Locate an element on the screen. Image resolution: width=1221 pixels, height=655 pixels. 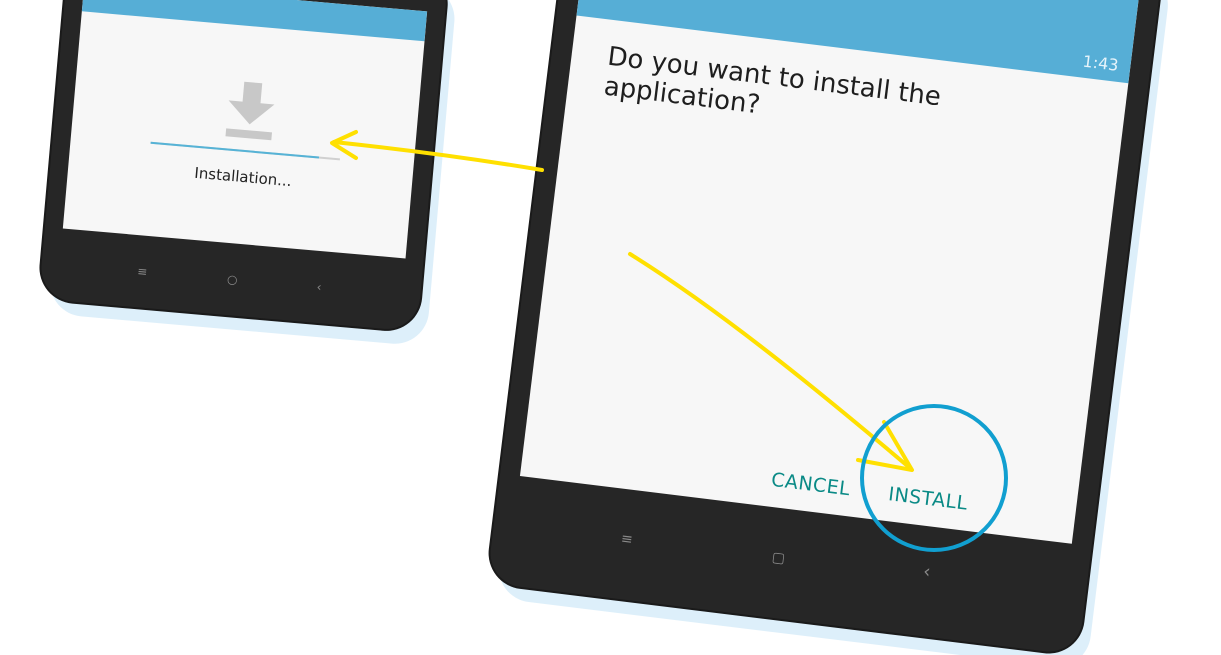
home-icon: ○ is located at coordinates (232, 279).